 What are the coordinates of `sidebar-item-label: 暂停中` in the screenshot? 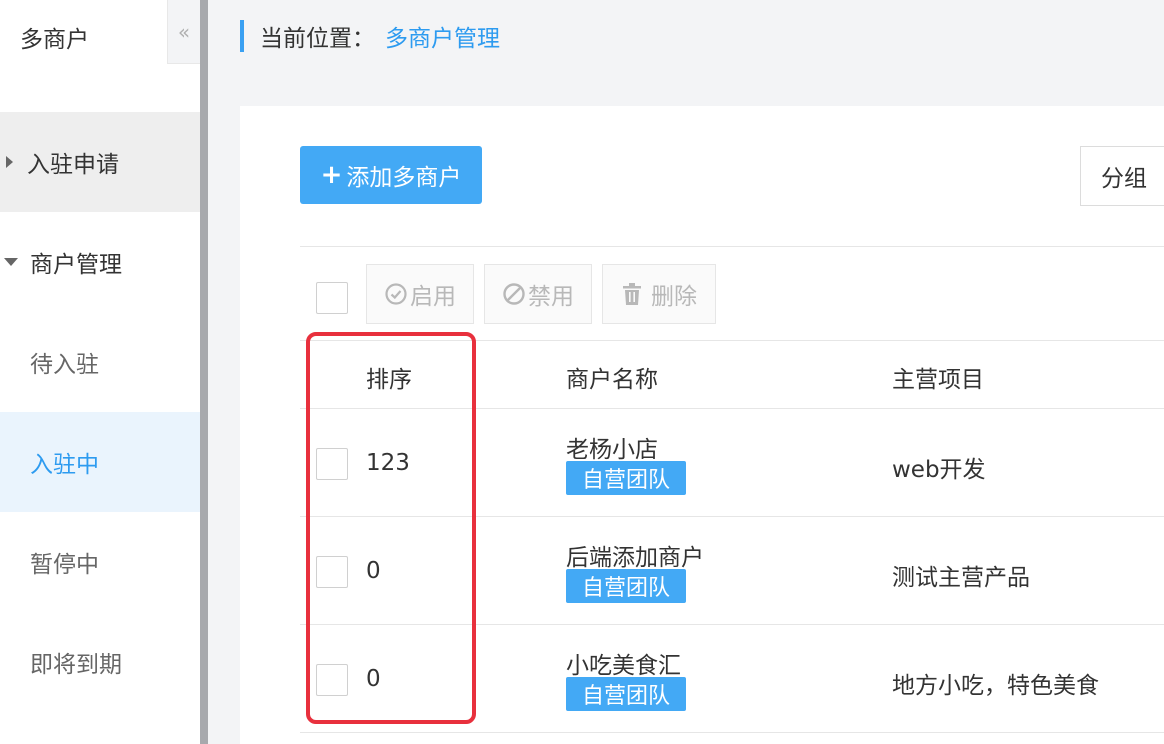 It's located at (64, 565).